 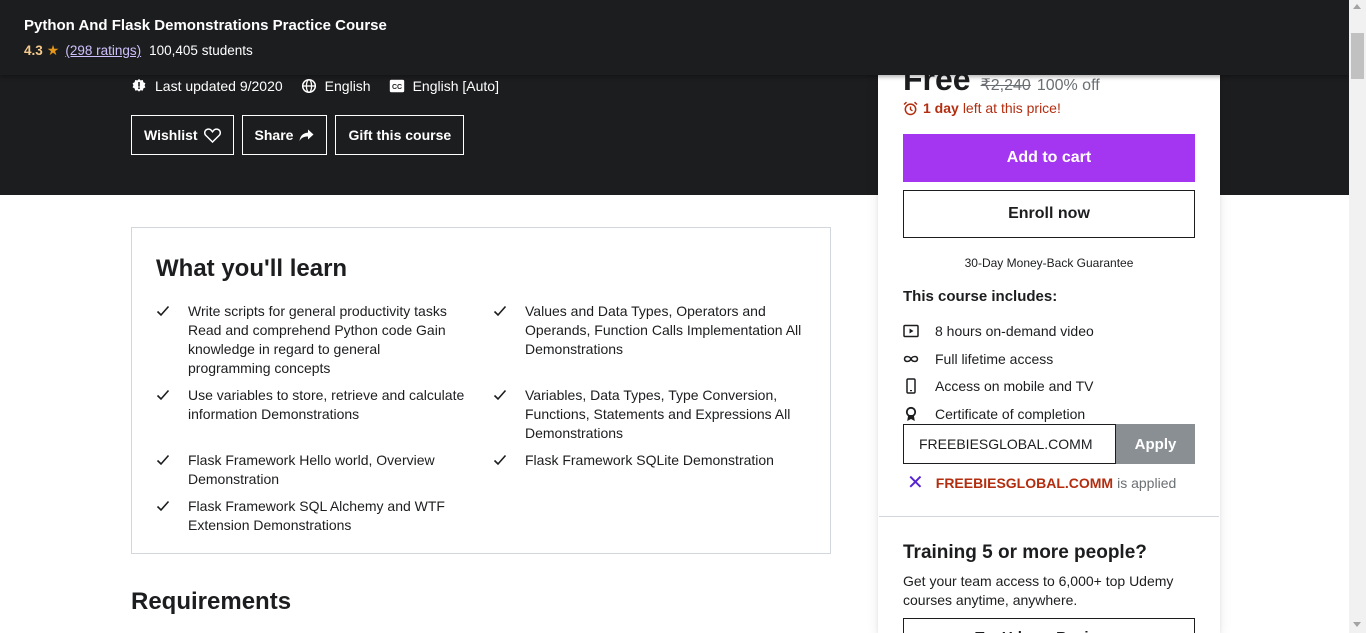 I want to click on globe-icon, so click(x=308, y=86).